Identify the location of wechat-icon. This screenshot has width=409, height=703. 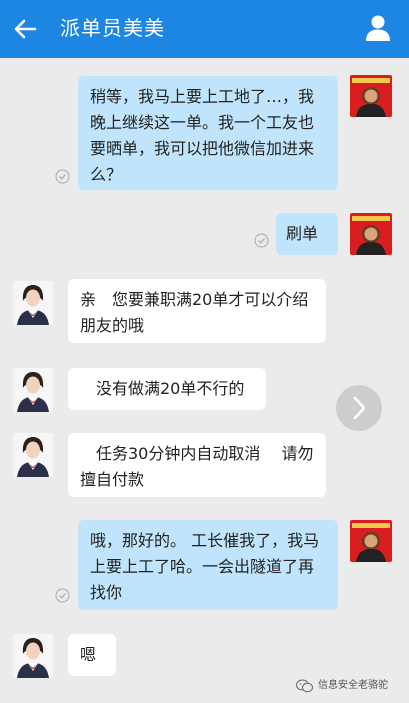
(304, 686).